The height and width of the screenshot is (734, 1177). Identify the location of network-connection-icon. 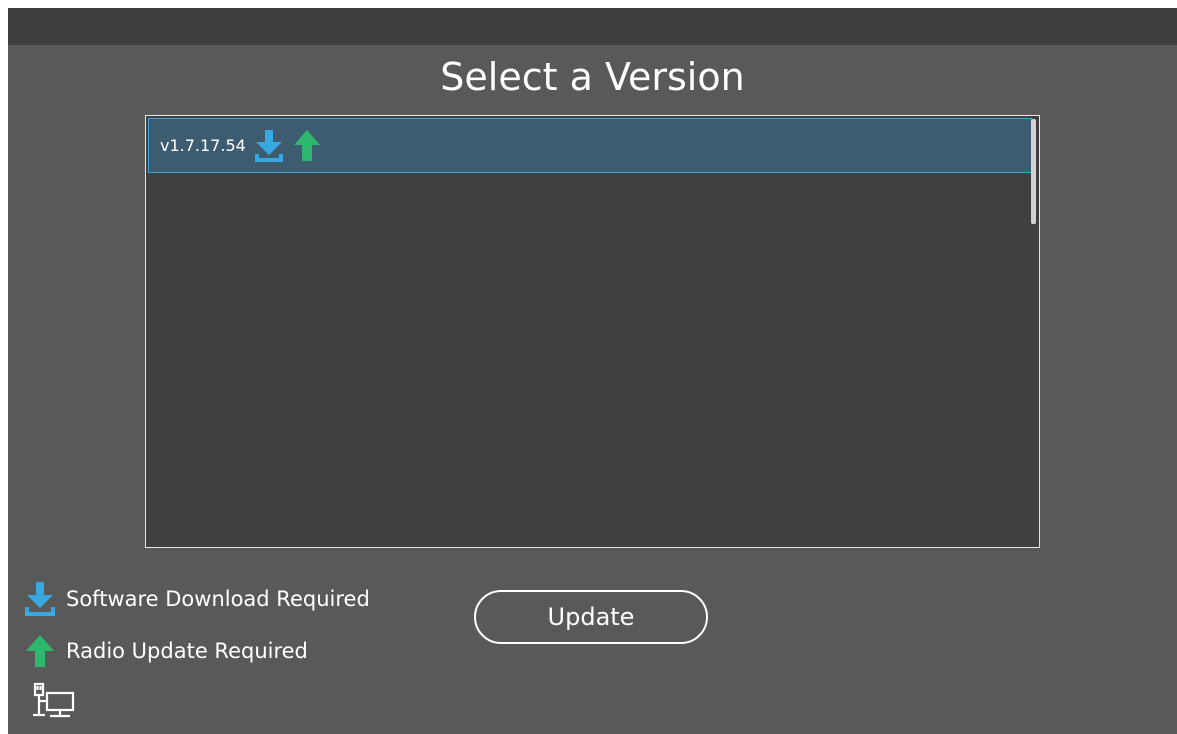
(55, 702).